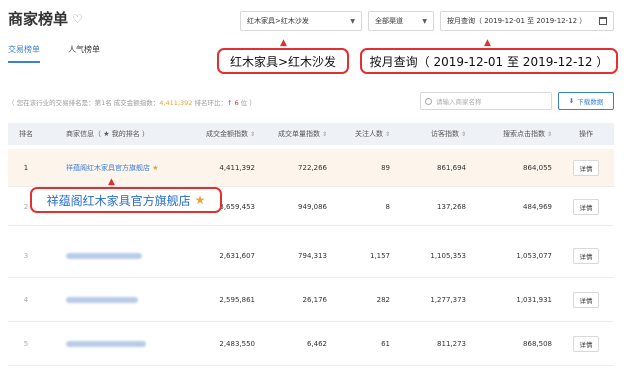 This screenshot has height=374, width=628. What do you see at coordinates (459, 102) in the screenshot?
I see `search-placeholder: 请输入商家名称` at bounding box center [459, 102].